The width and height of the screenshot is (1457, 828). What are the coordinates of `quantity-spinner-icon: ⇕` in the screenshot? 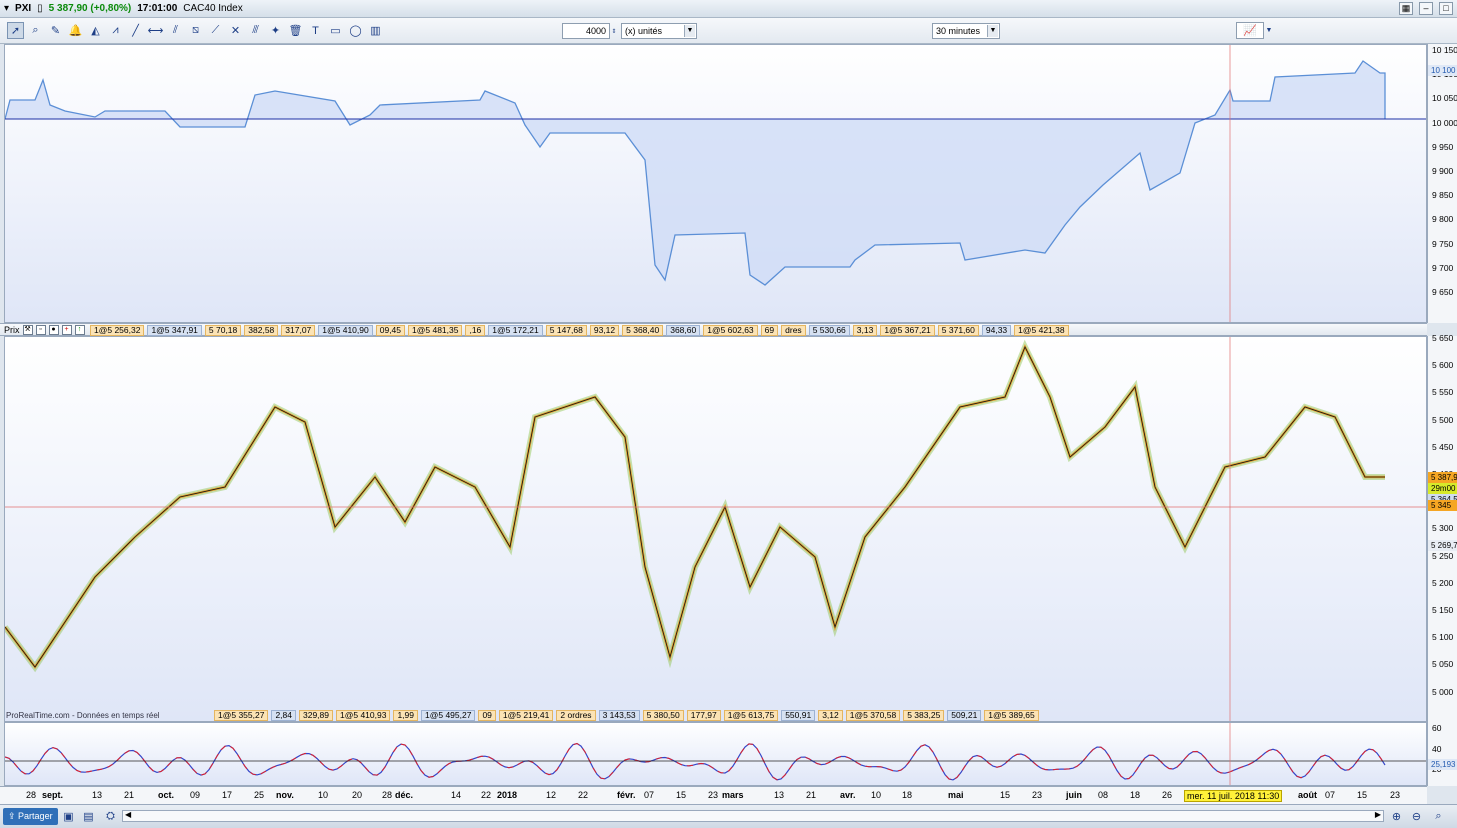 It's located at (614, 31).